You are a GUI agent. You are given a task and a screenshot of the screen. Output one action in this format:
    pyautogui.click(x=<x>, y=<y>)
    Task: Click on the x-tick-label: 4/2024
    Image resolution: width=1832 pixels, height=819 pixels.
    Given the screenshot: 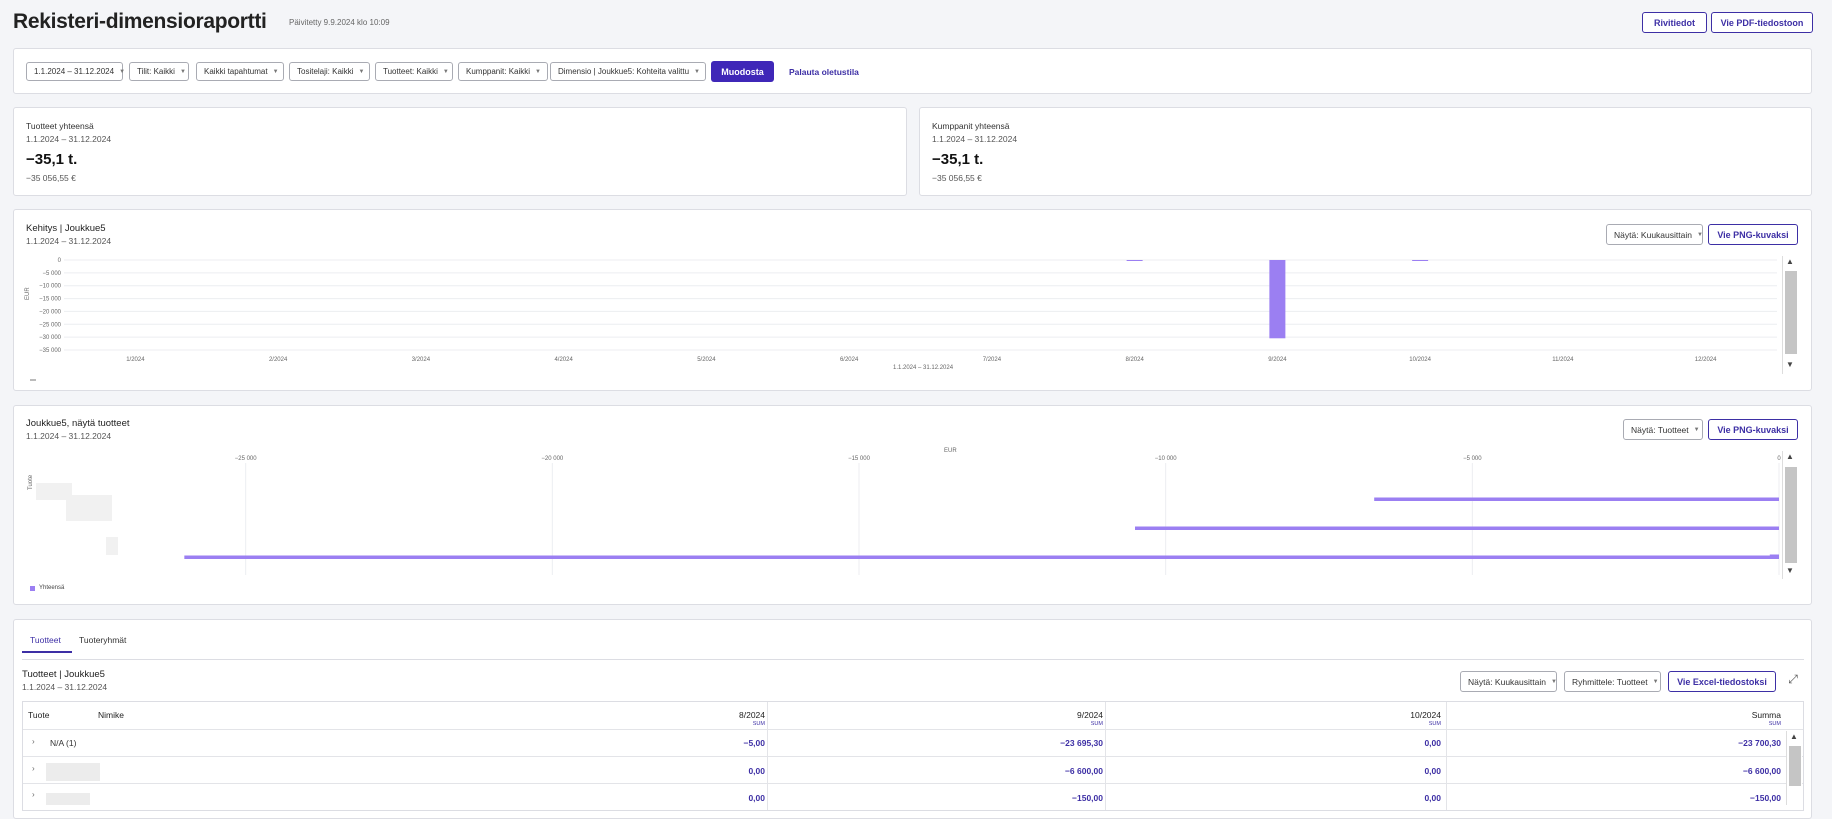 What is the action you would take?
    pyautogui.click(x=563, y=360)
    